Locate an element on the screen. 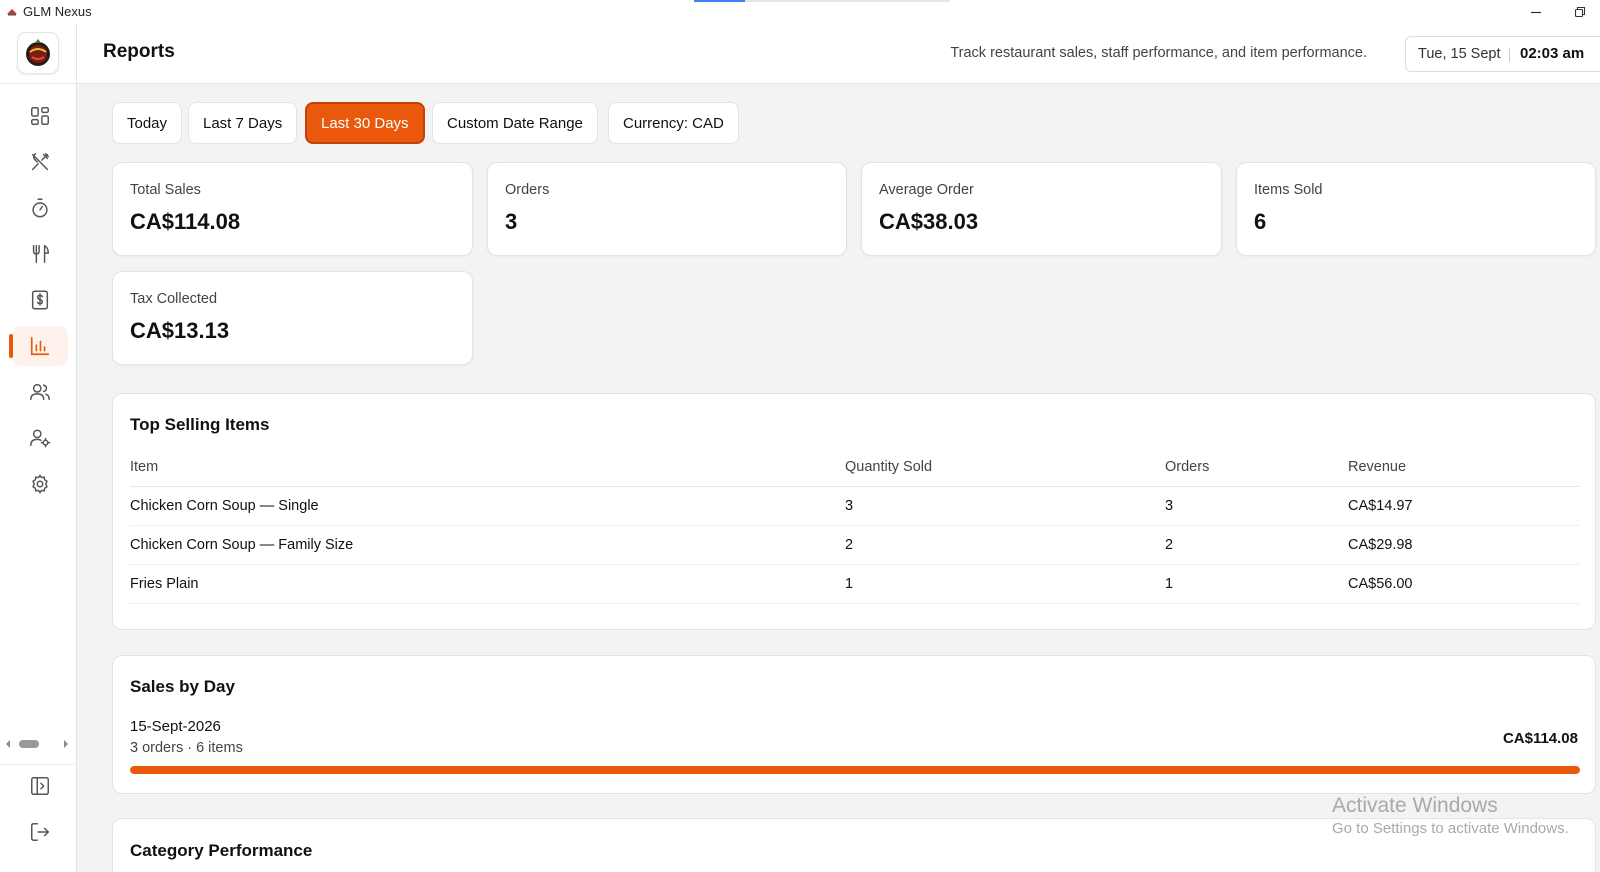 The image size is (1600, 872). table-header: Item Quantity Sold Orders Revenue is located at coordinates (855, 467).